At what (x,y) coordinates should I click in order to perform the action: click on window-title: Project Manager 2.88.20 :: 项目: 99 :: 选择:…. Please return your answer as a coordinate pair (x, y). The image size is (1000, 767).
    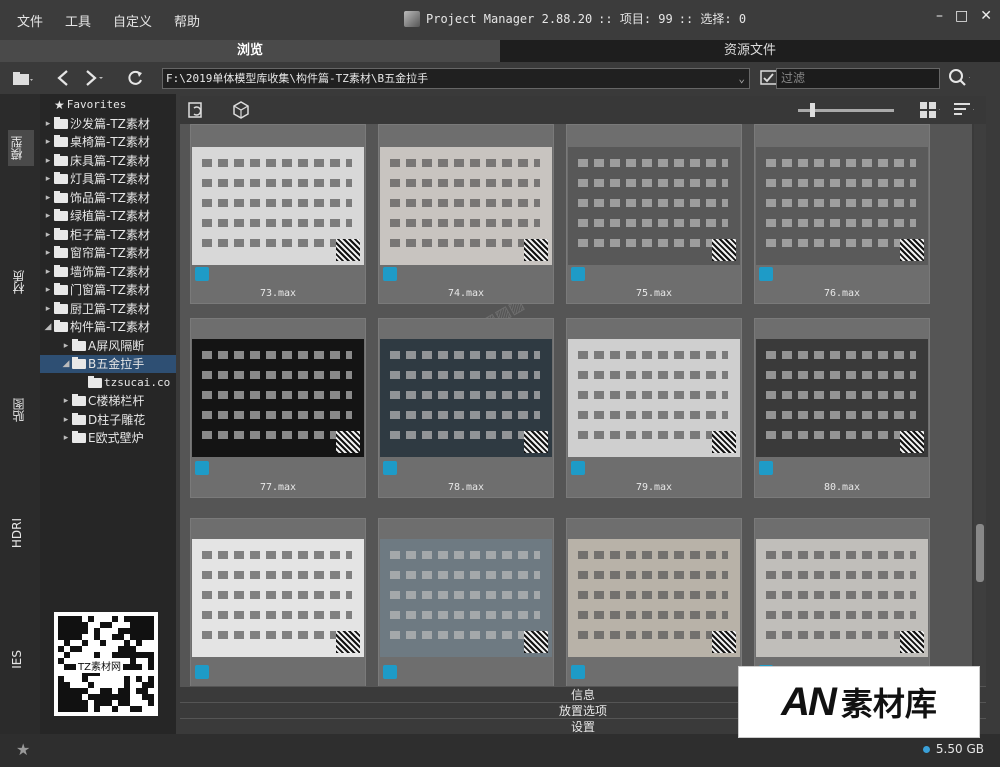
    Looking at the image, I should click on (575, 18).